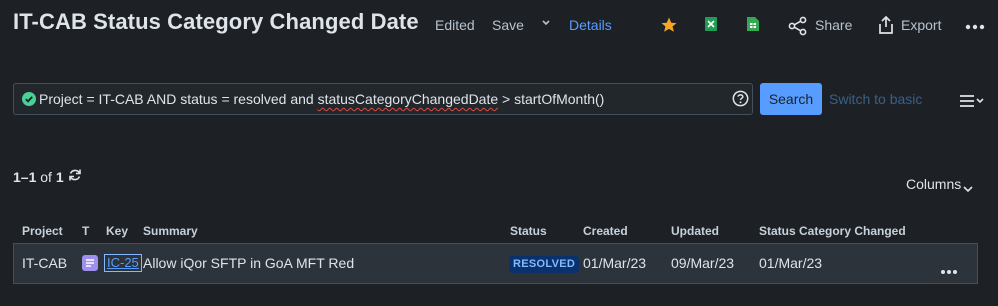 This screenshot has width=998, height=306. What do you see at coordinates (615, 263) in the screenshot?
I see `cell-created: 01/Mar/23` at bounding box center [615, 263].